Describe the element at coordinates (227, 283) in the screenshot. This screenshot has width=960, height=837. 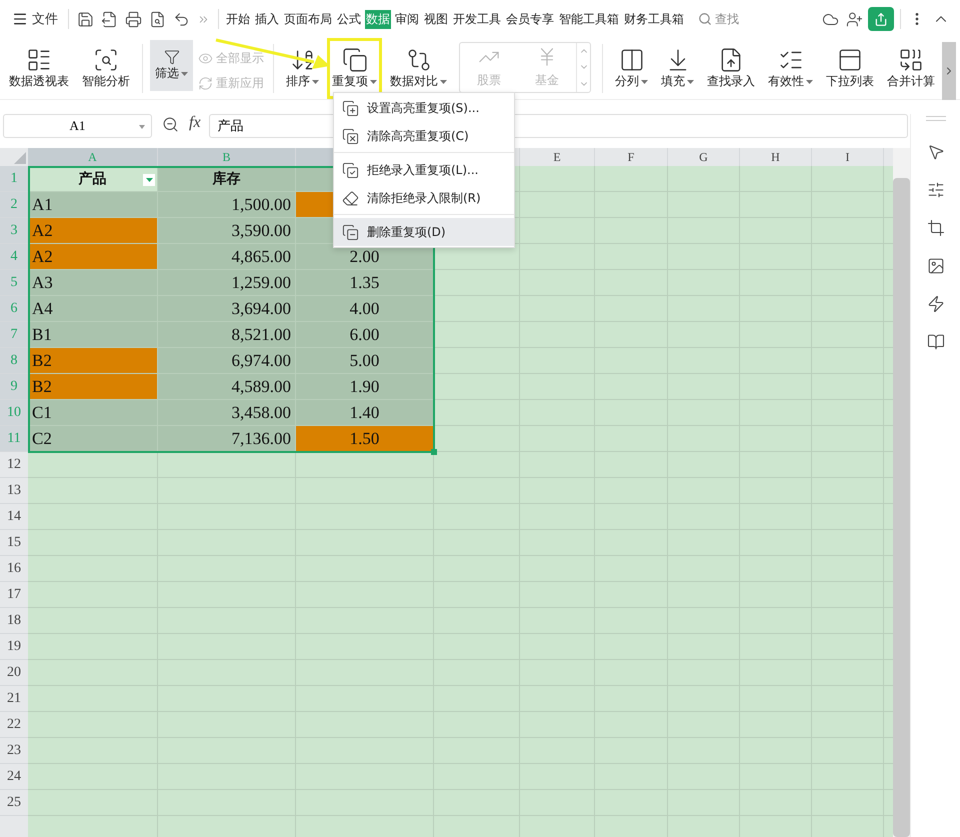
I see `table-cell: 1,259.00` at that location.